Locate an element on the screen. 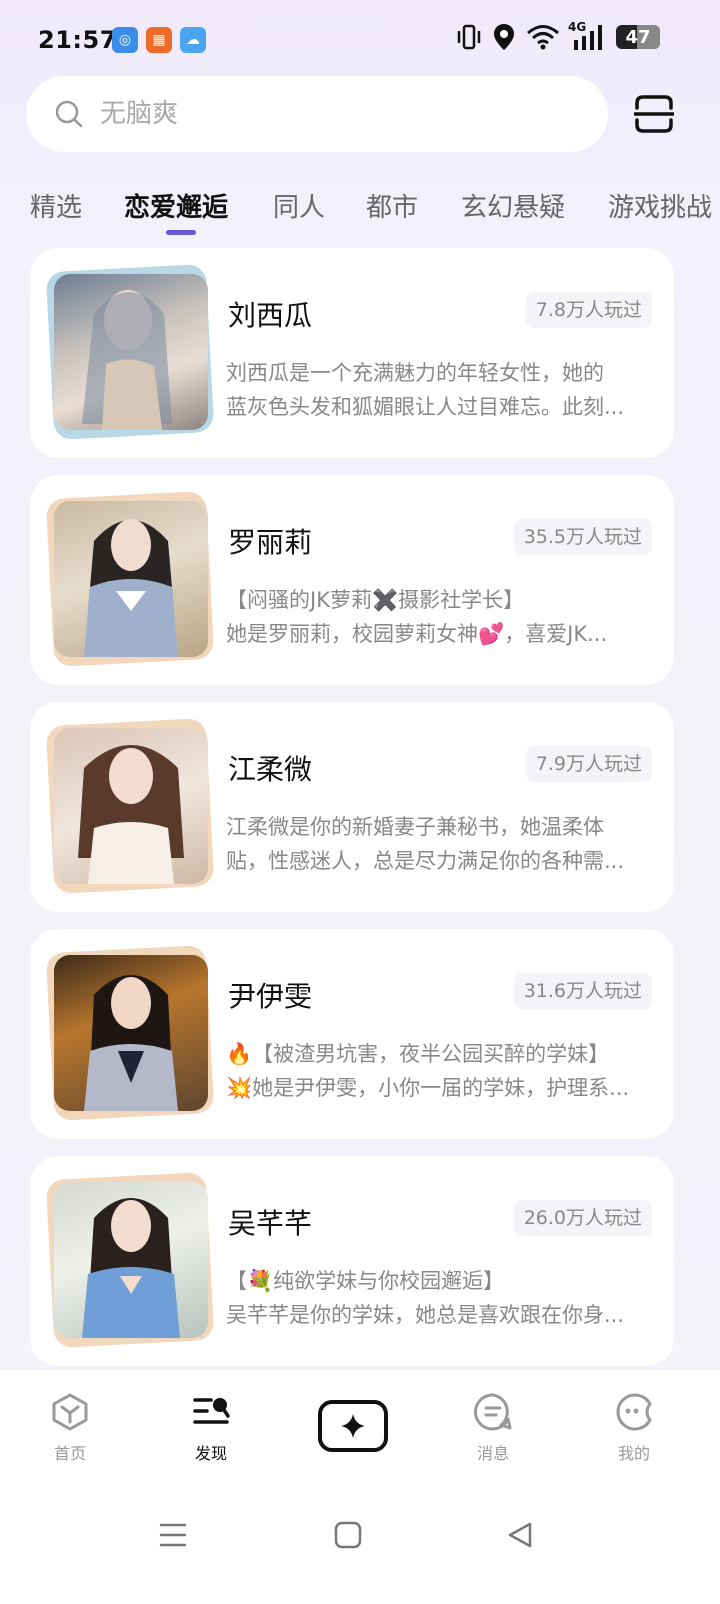 Image resolution: width=720 pixels, height=1604 pixels. status-time: 21:57 is located at coordinates (77, 40).